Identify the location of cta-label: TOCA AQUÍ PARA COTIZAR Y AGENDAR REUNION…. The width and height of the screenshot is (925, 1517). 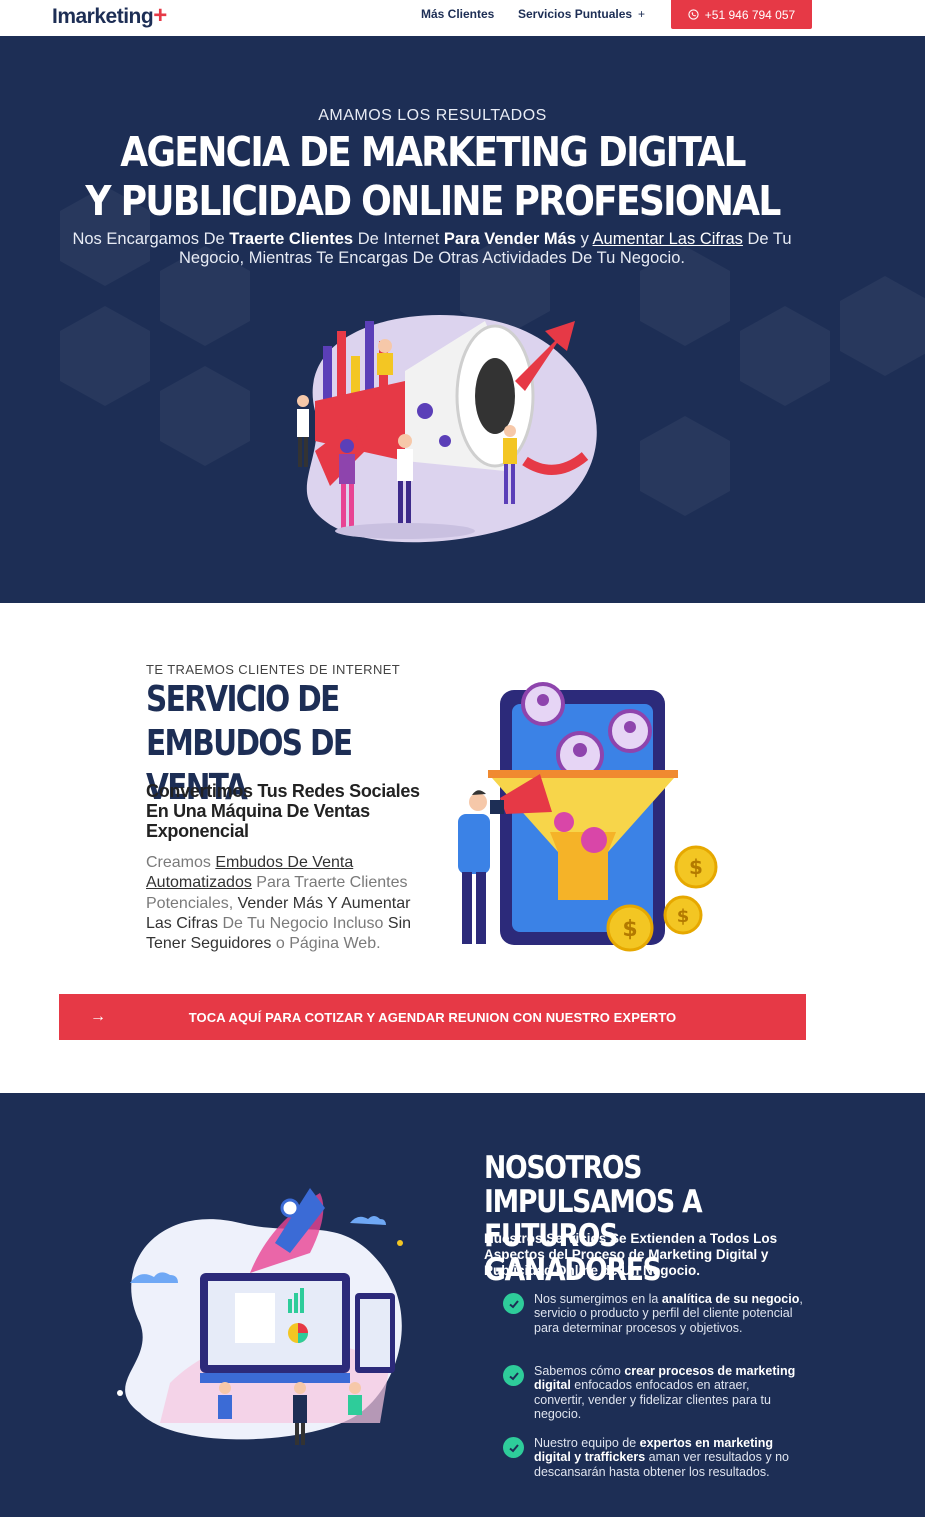
(432, 1017).